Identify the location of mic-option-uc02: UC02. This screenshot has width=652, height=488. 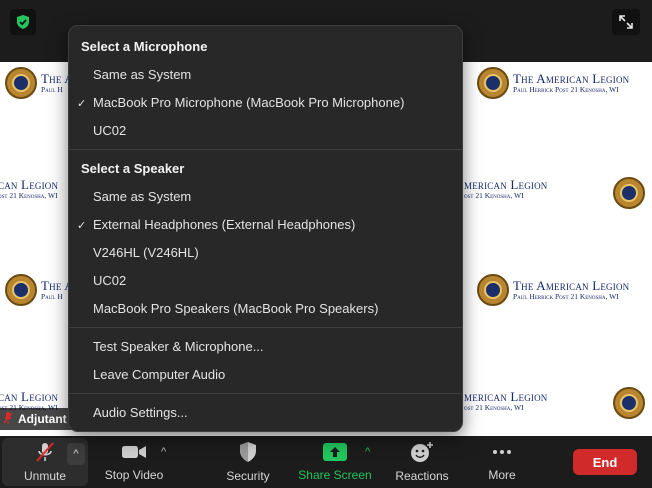
(109, 130).